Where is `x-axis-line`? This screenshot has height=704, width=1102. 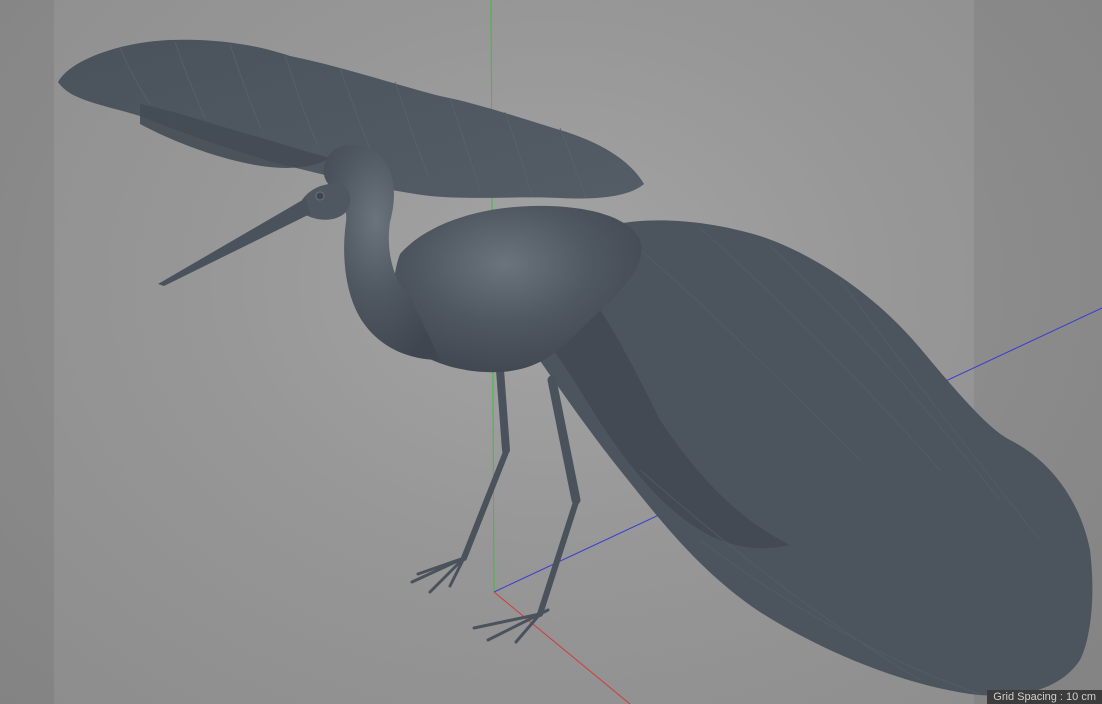
x-axis-line is located at coordinates (562, 647).